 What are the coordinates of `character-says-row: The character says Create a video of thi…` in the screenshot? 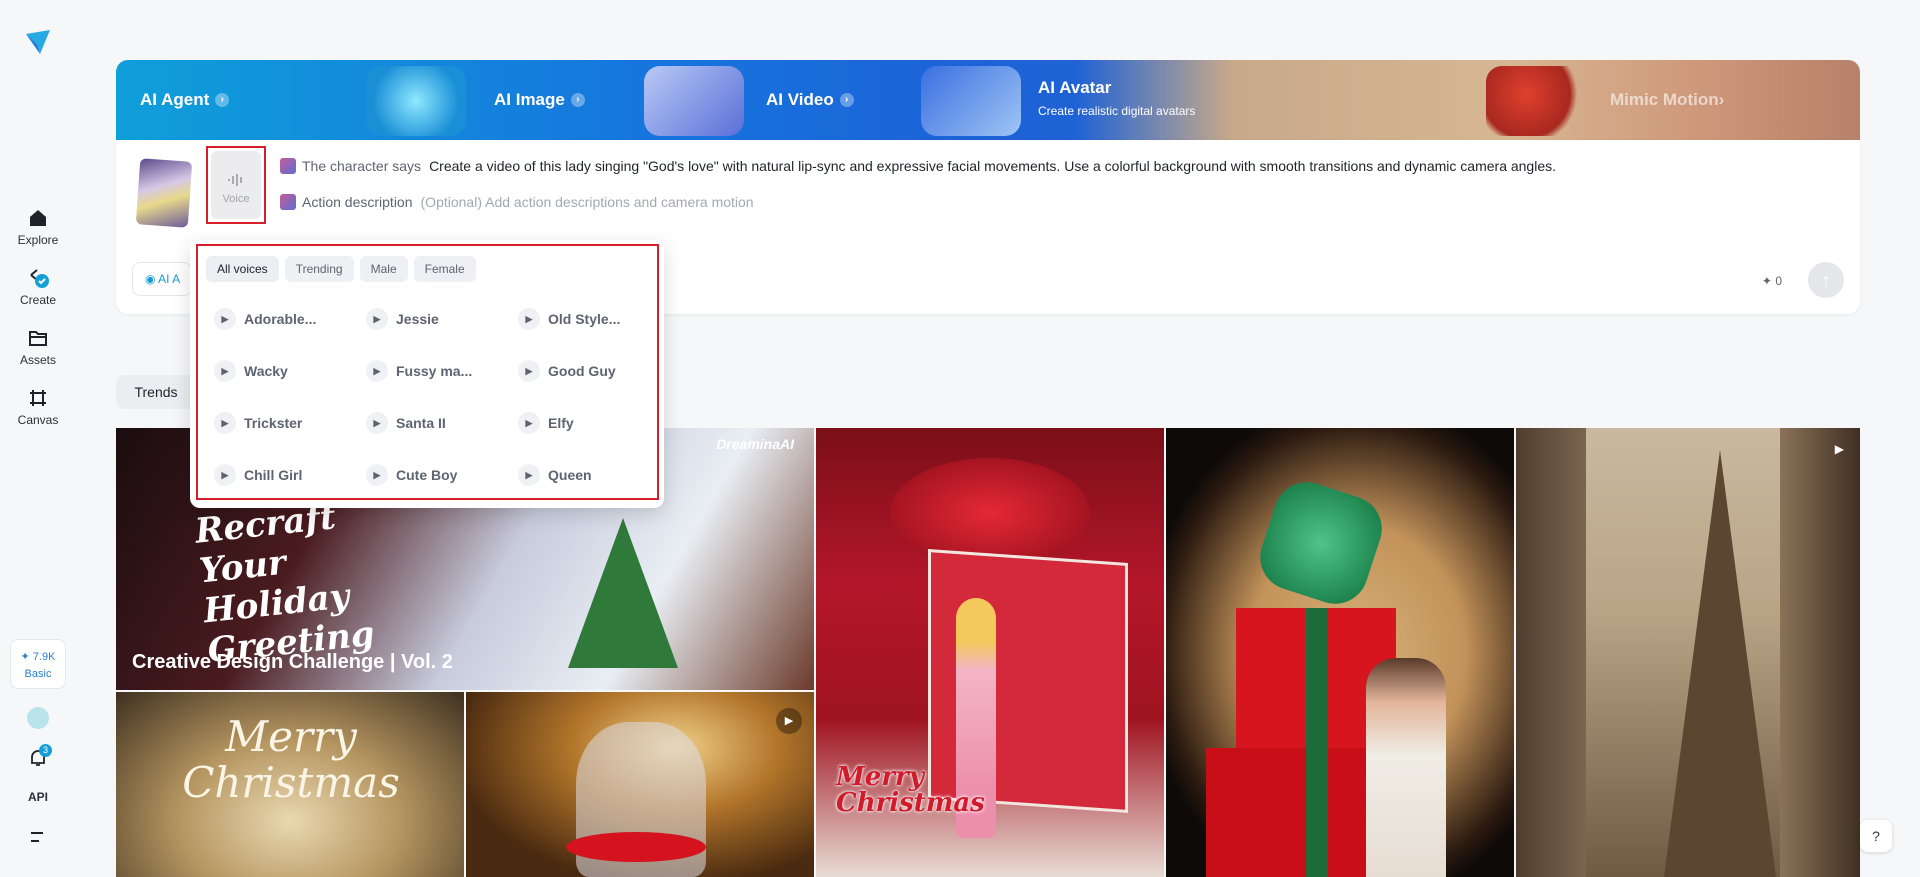 It's located at (918, 166).